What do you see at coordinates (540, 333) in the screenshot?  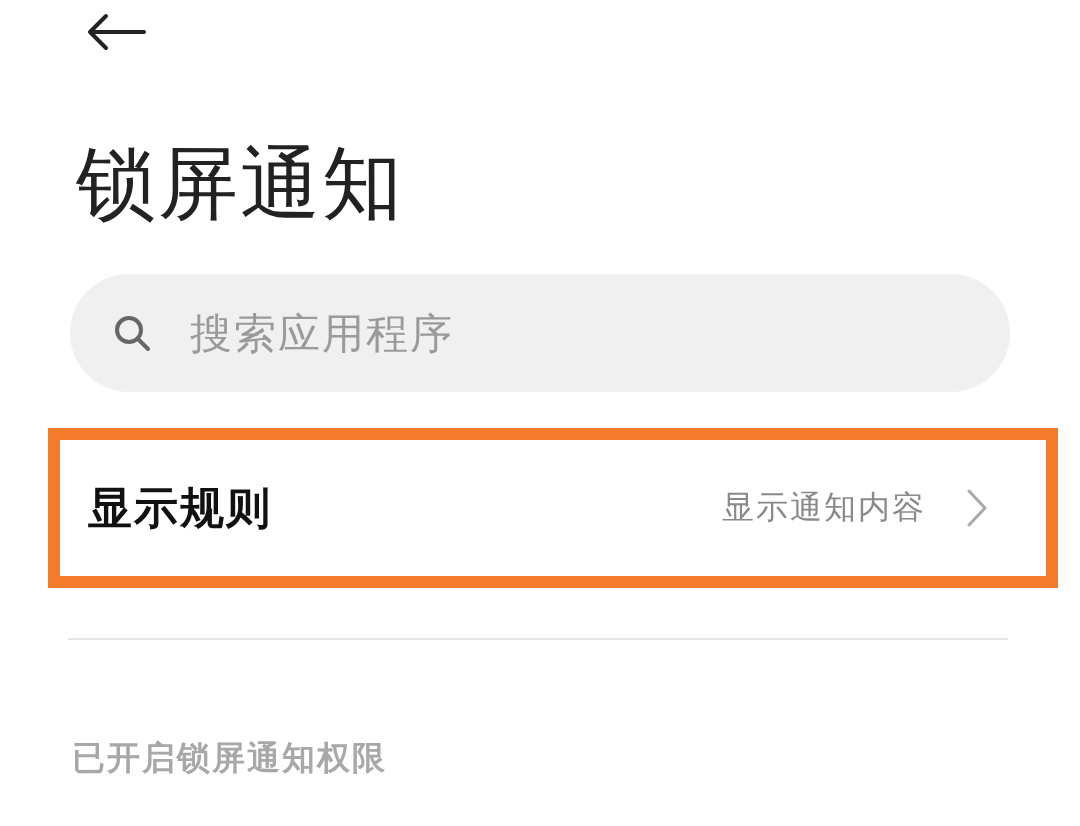 I see `search-field: 搜索应用程序` at bounding box center [540, 333].